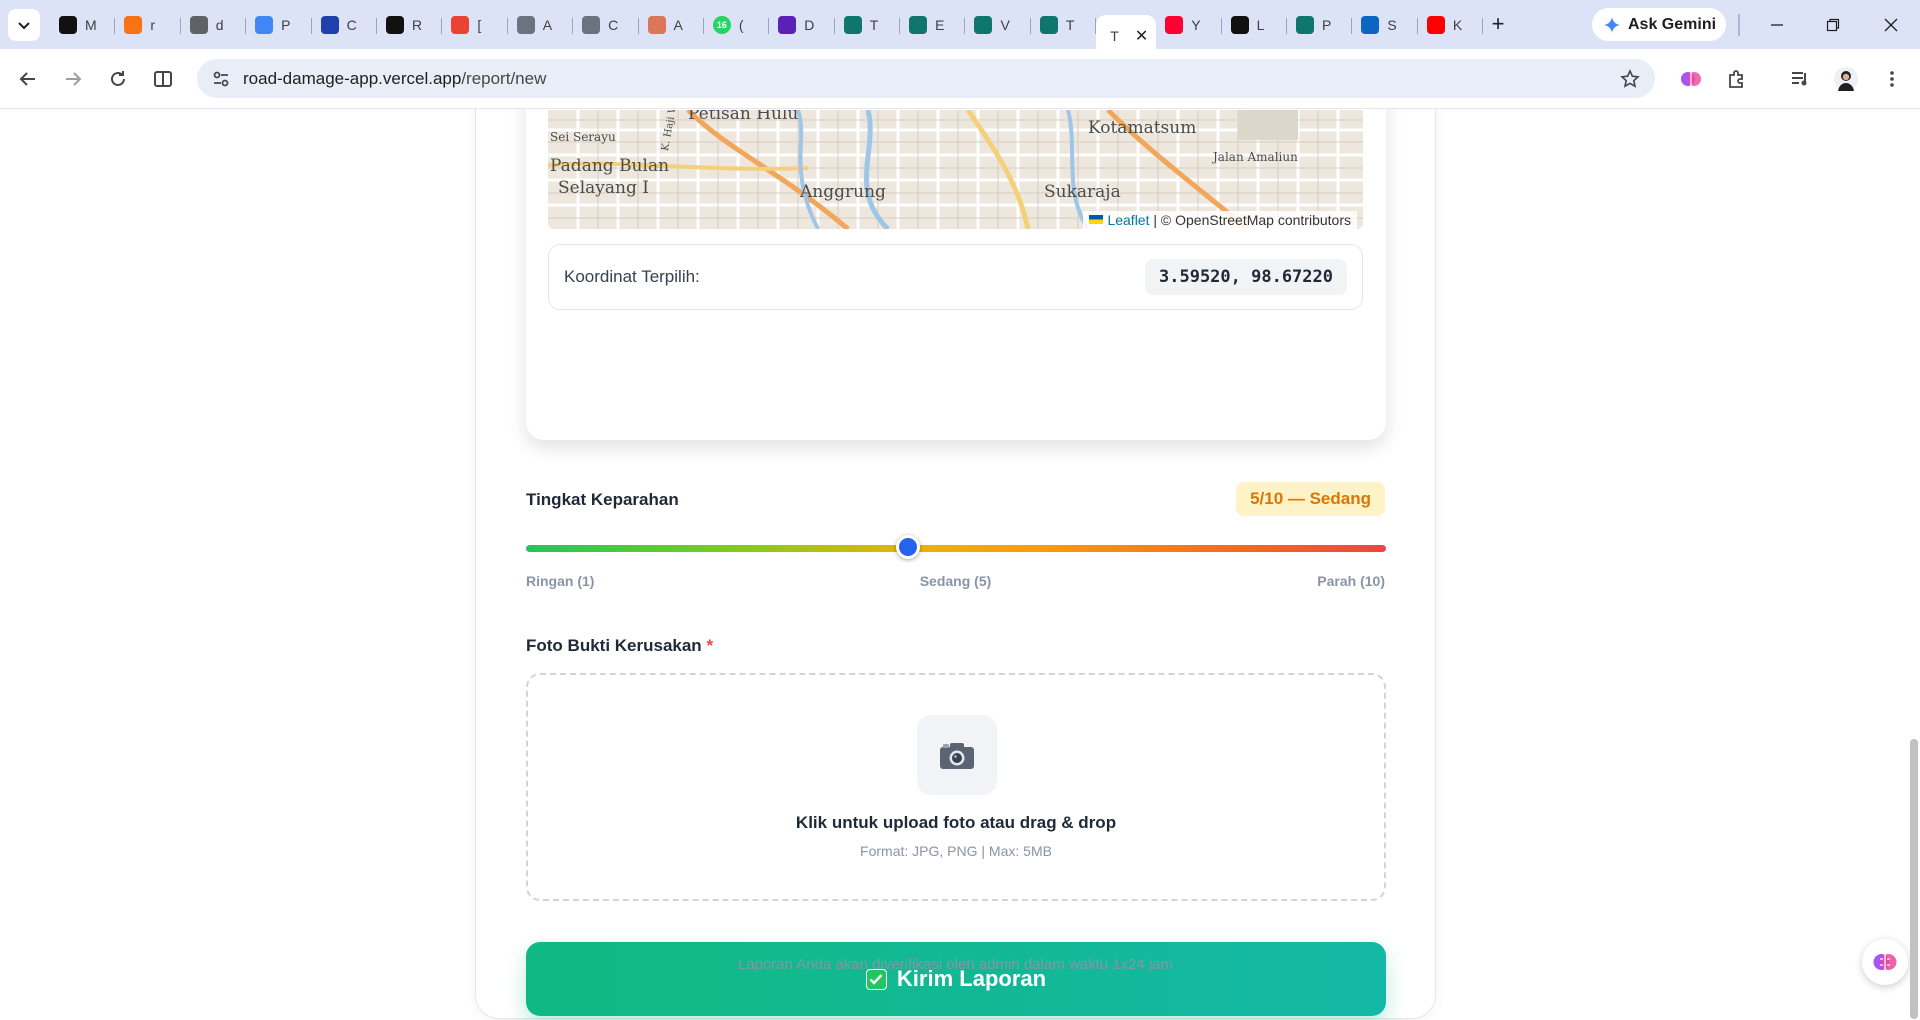 The image size is (1920, 1020). Describe the element at coordinates (219, 25) in the screenshot. I see `tab-title: d` at that location.